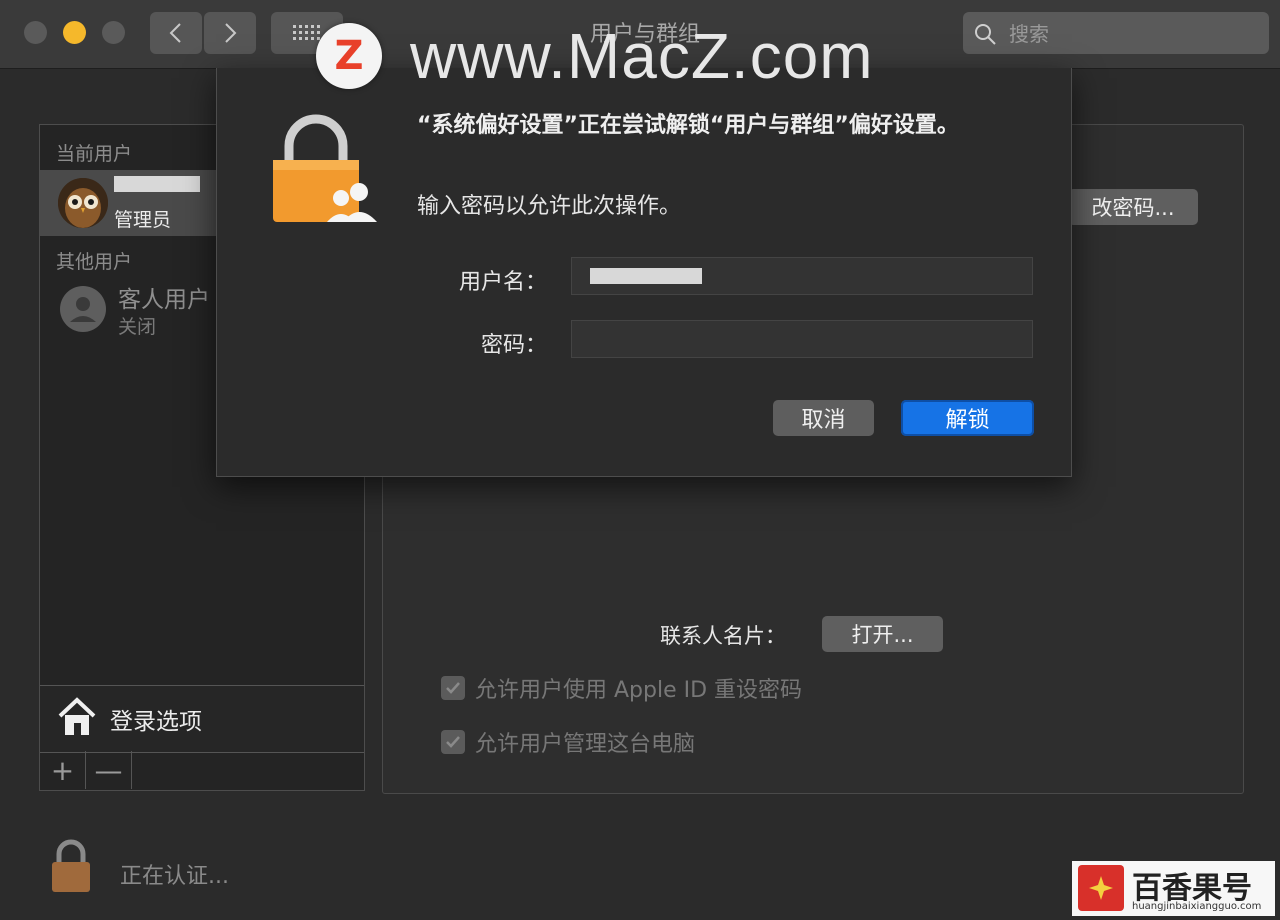 Image resolution: width=1280 pixels, height=920 pixels. What do you see at coordinates (143, 220) in the screenshot?
I see `user-role: 管理员` at bounding box center [143, 220].